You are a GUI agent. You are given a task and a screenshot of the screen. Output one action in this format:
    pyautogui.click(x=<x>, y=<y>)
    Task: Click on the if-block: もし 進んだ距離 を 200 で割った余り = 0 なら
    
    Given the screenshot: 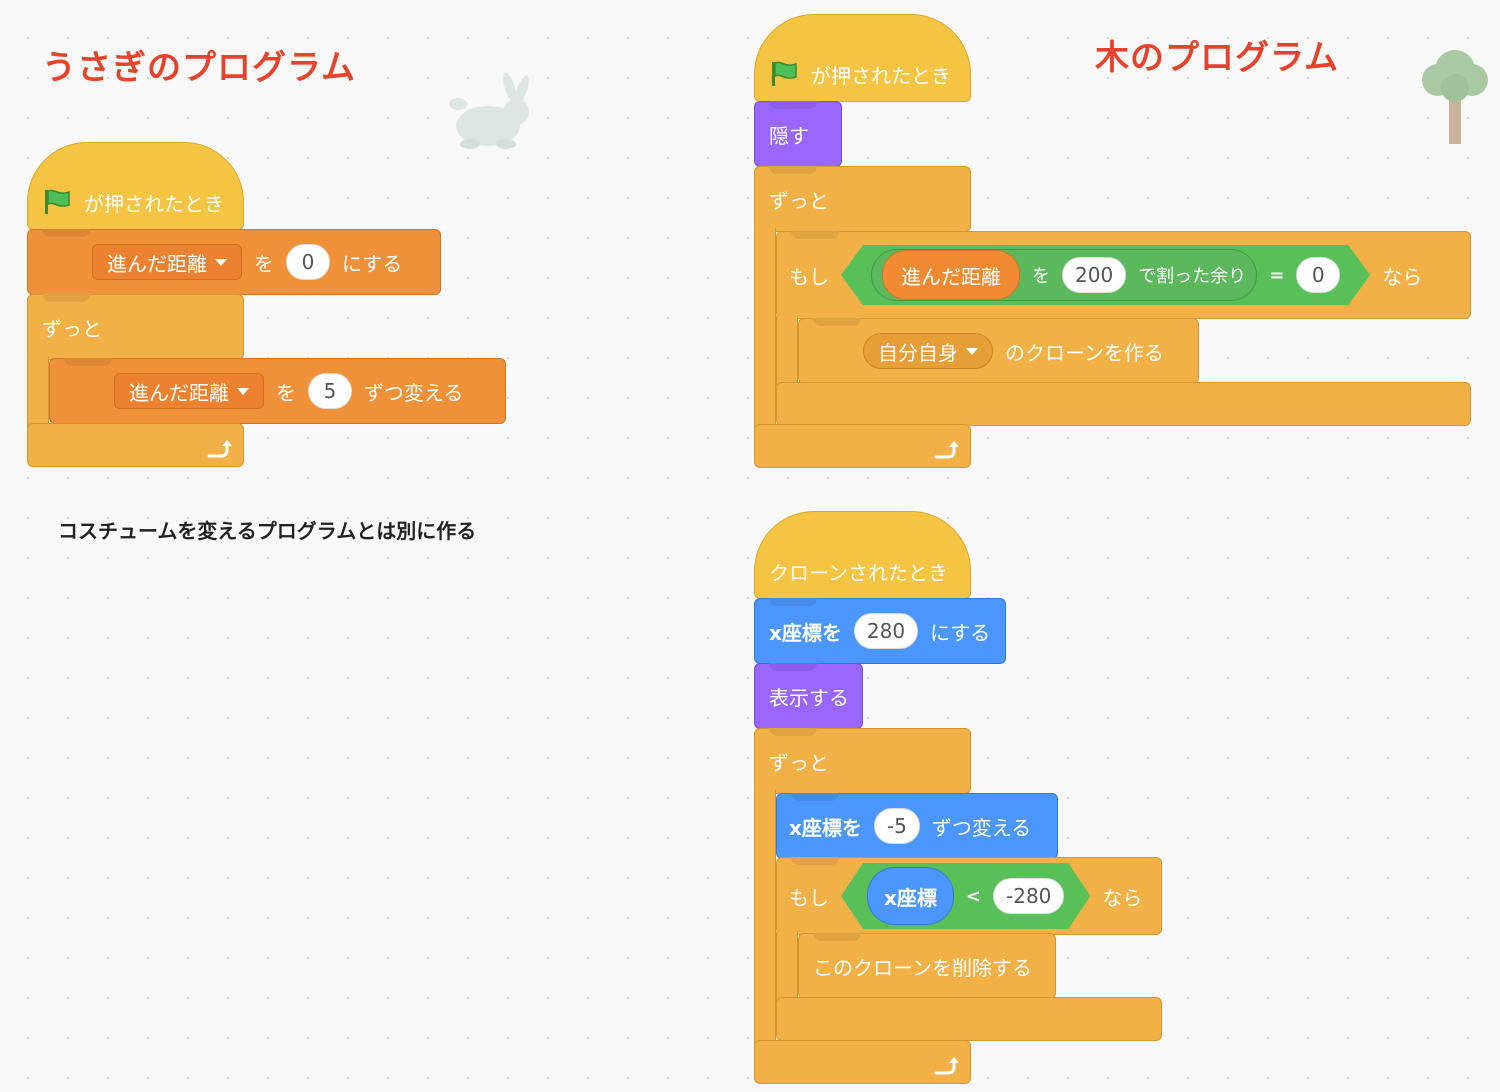 What is the action you would take?
    pyautogui.click(x=1123, y=275)
    